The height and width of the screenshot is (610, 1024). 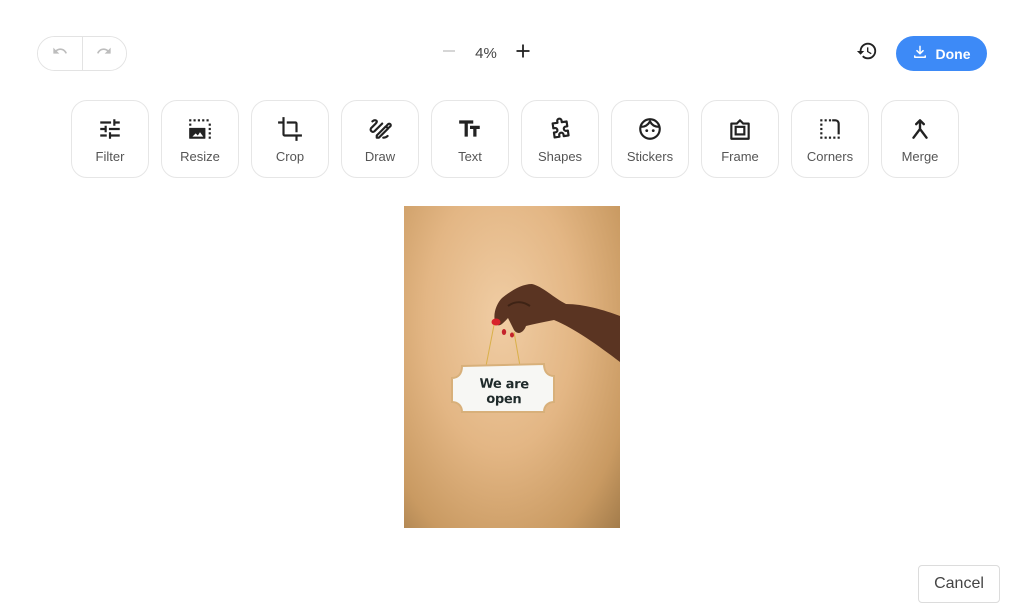 What do you see at coordinates (740, 156) in the screenshot?
I see `tool-label: Frame` at bounding box center [740, 156].